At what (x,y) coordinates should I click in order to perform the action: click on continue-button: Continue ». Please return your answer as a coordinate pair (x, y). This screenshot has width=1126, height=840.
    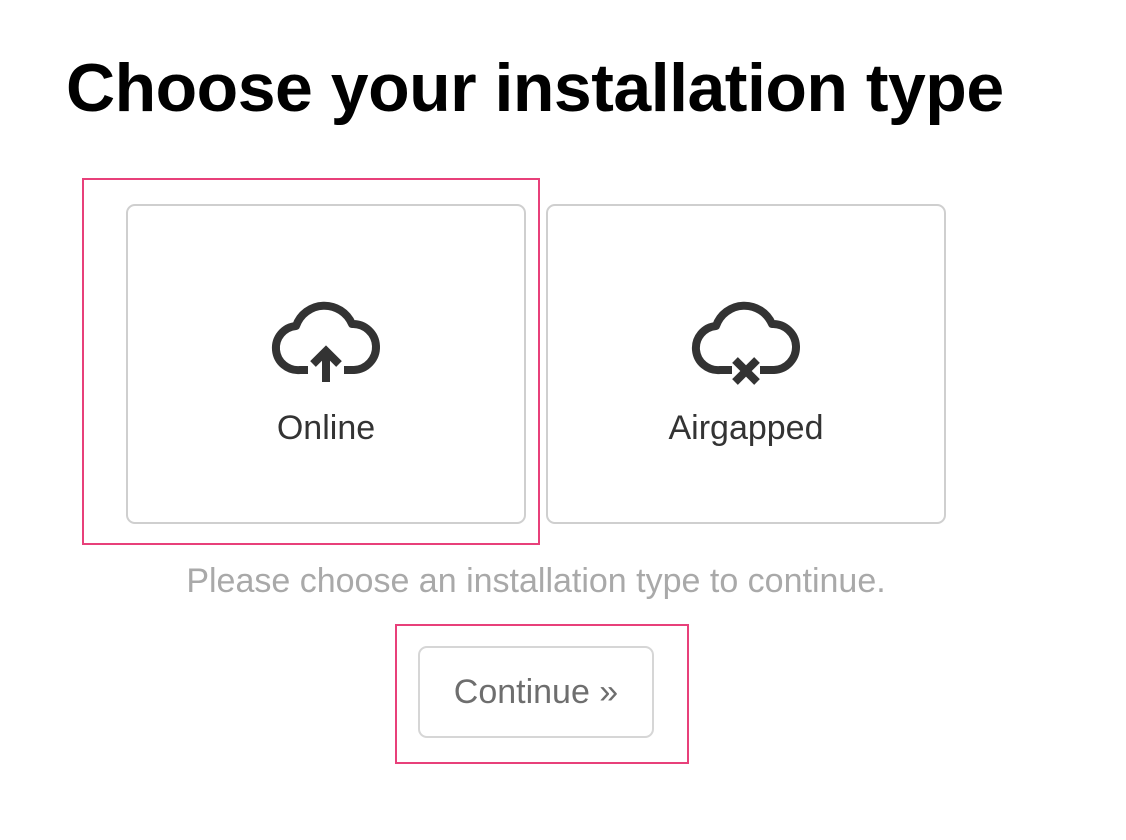
    Looking at the image, I should click on (536, 692).